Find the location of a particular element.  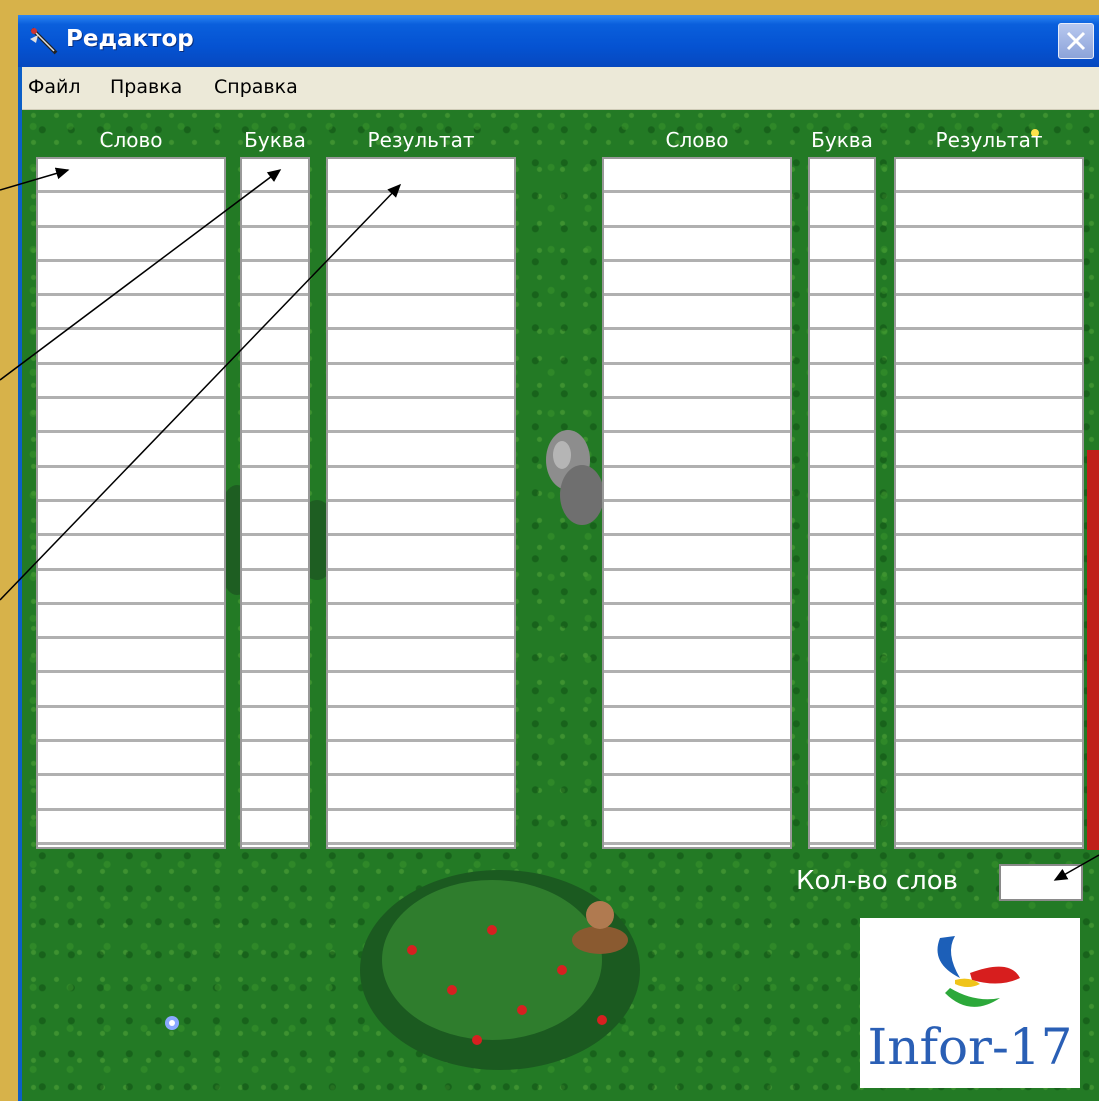

right-word-list is located at coordinates (697, 503).